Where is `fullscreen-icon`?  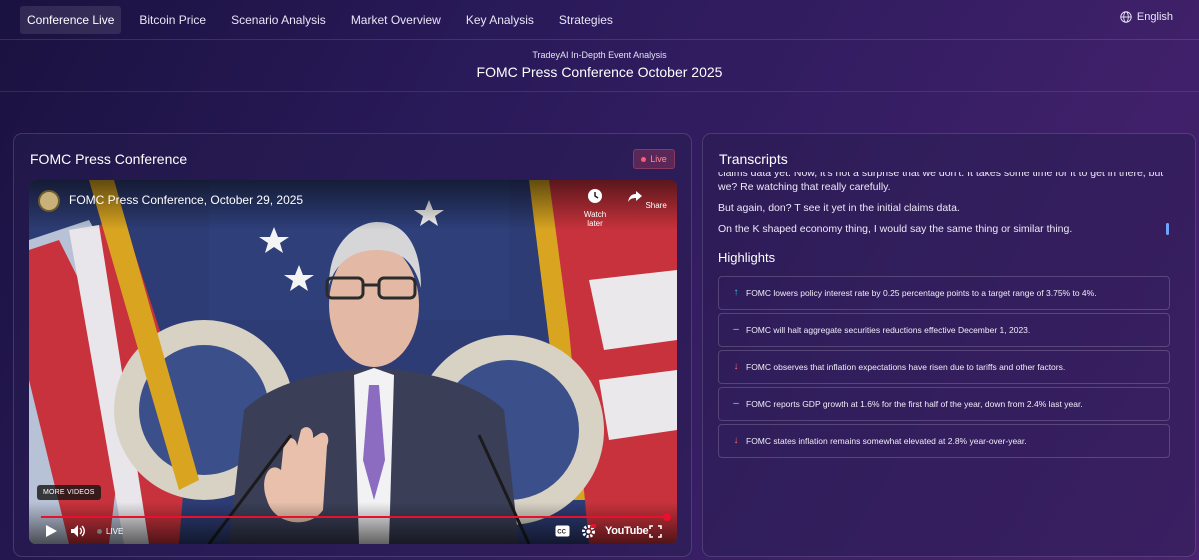
fullscreen-icon is located at coordinates (655, 531).